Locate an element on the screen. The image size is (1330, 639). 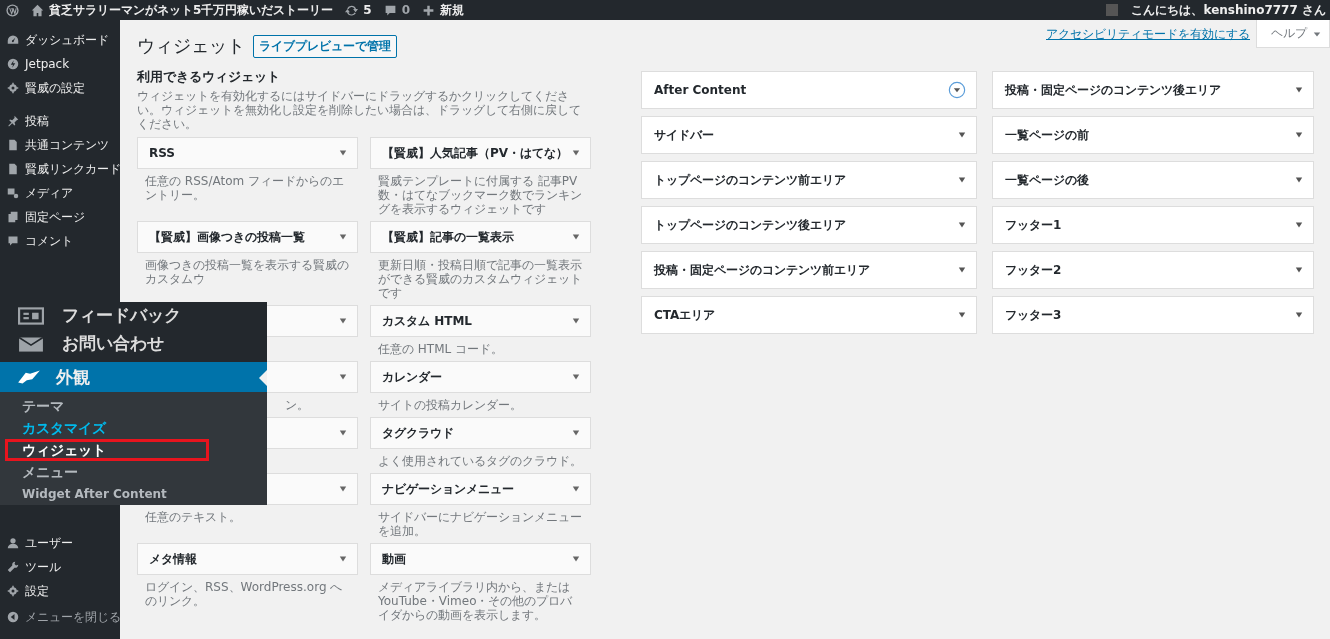
site-name-link: 貧乏サラリーマンがネット5千万円稼いだストーリー is located at coordinates (182, 10).